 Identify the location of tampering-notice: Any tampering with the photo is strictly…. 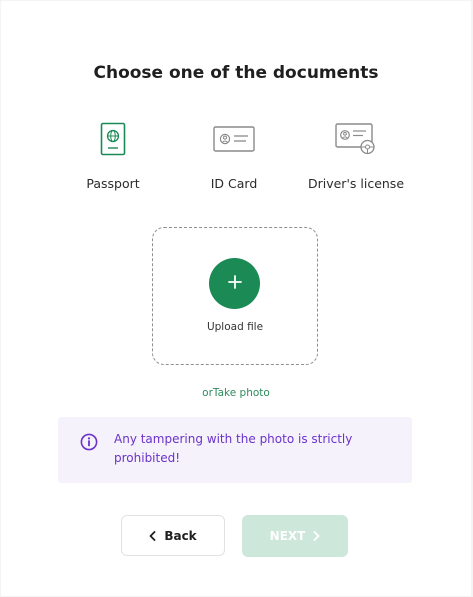
(235, 450).